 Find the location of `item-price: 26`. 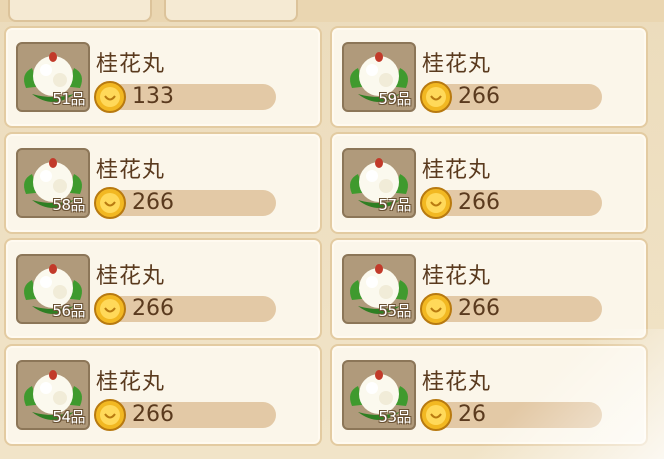

item-price: 26 is located at coordinates (472, 414).